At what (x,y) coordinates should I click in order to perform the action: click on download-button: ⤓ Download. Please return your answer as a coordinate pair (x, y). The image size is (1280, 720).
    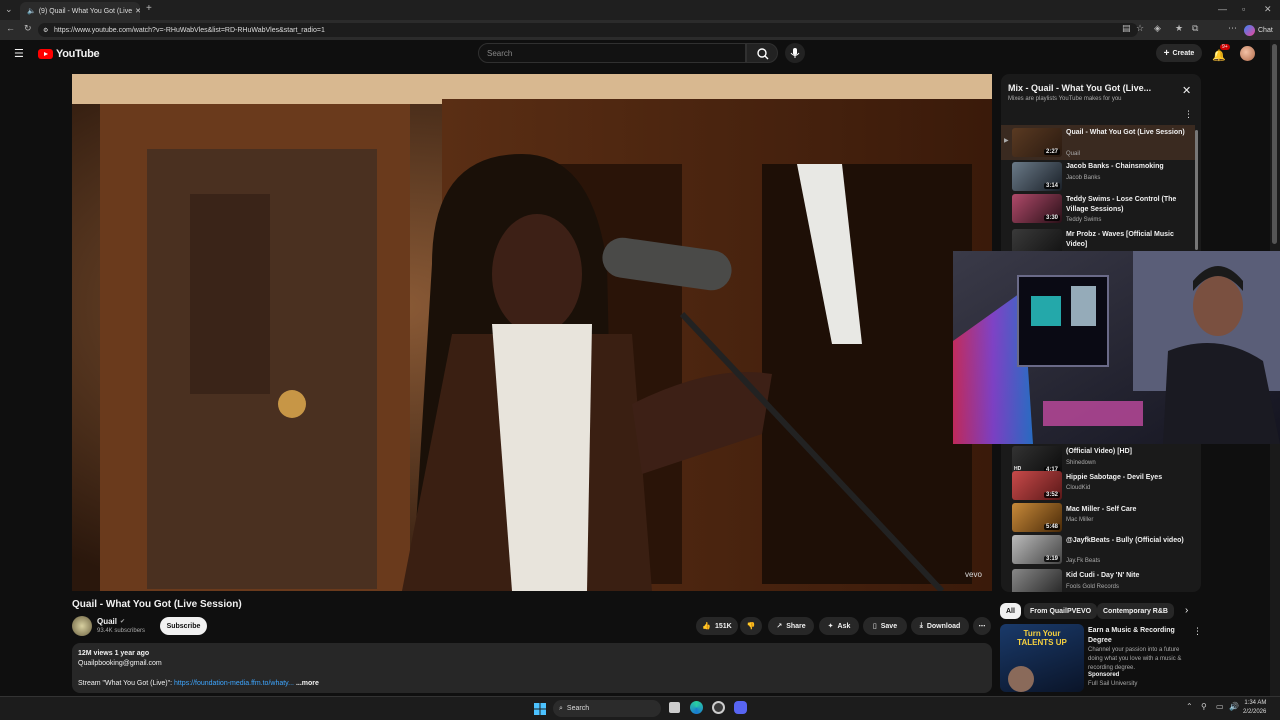
    Looking at the image, I should click on (940, 626).